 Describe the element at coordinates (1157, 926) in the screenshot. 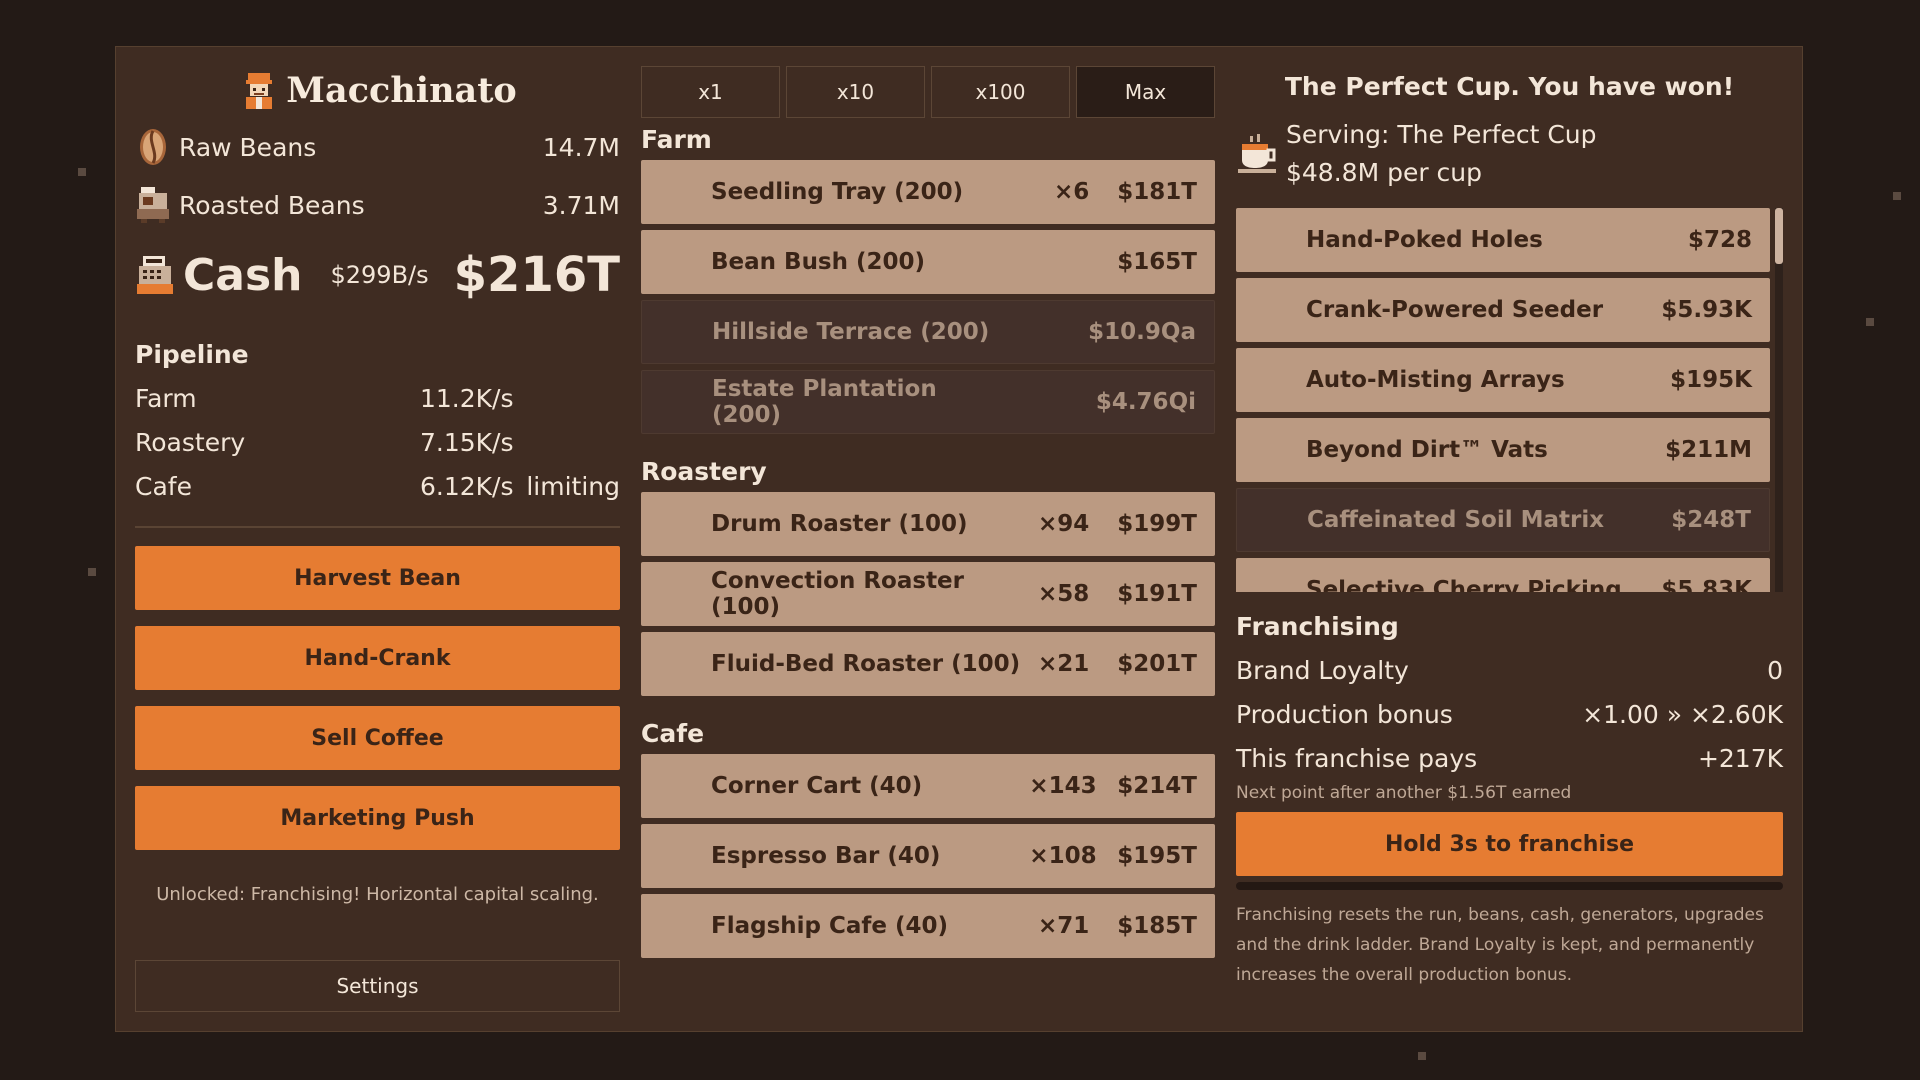

I see `generator-price: $185T` at that location.